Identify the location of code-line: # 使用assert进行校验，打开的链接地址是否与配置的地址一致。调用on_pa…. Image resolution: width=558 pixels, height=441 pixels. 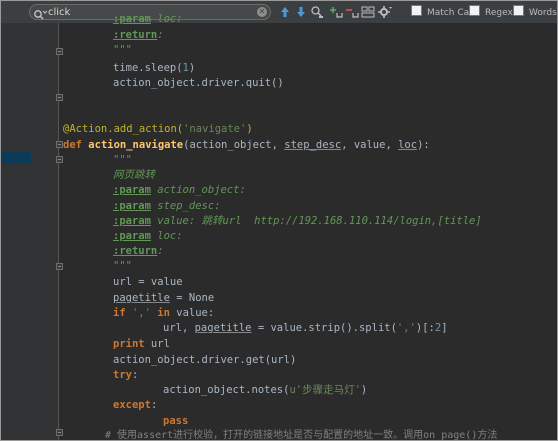
(301, 435).